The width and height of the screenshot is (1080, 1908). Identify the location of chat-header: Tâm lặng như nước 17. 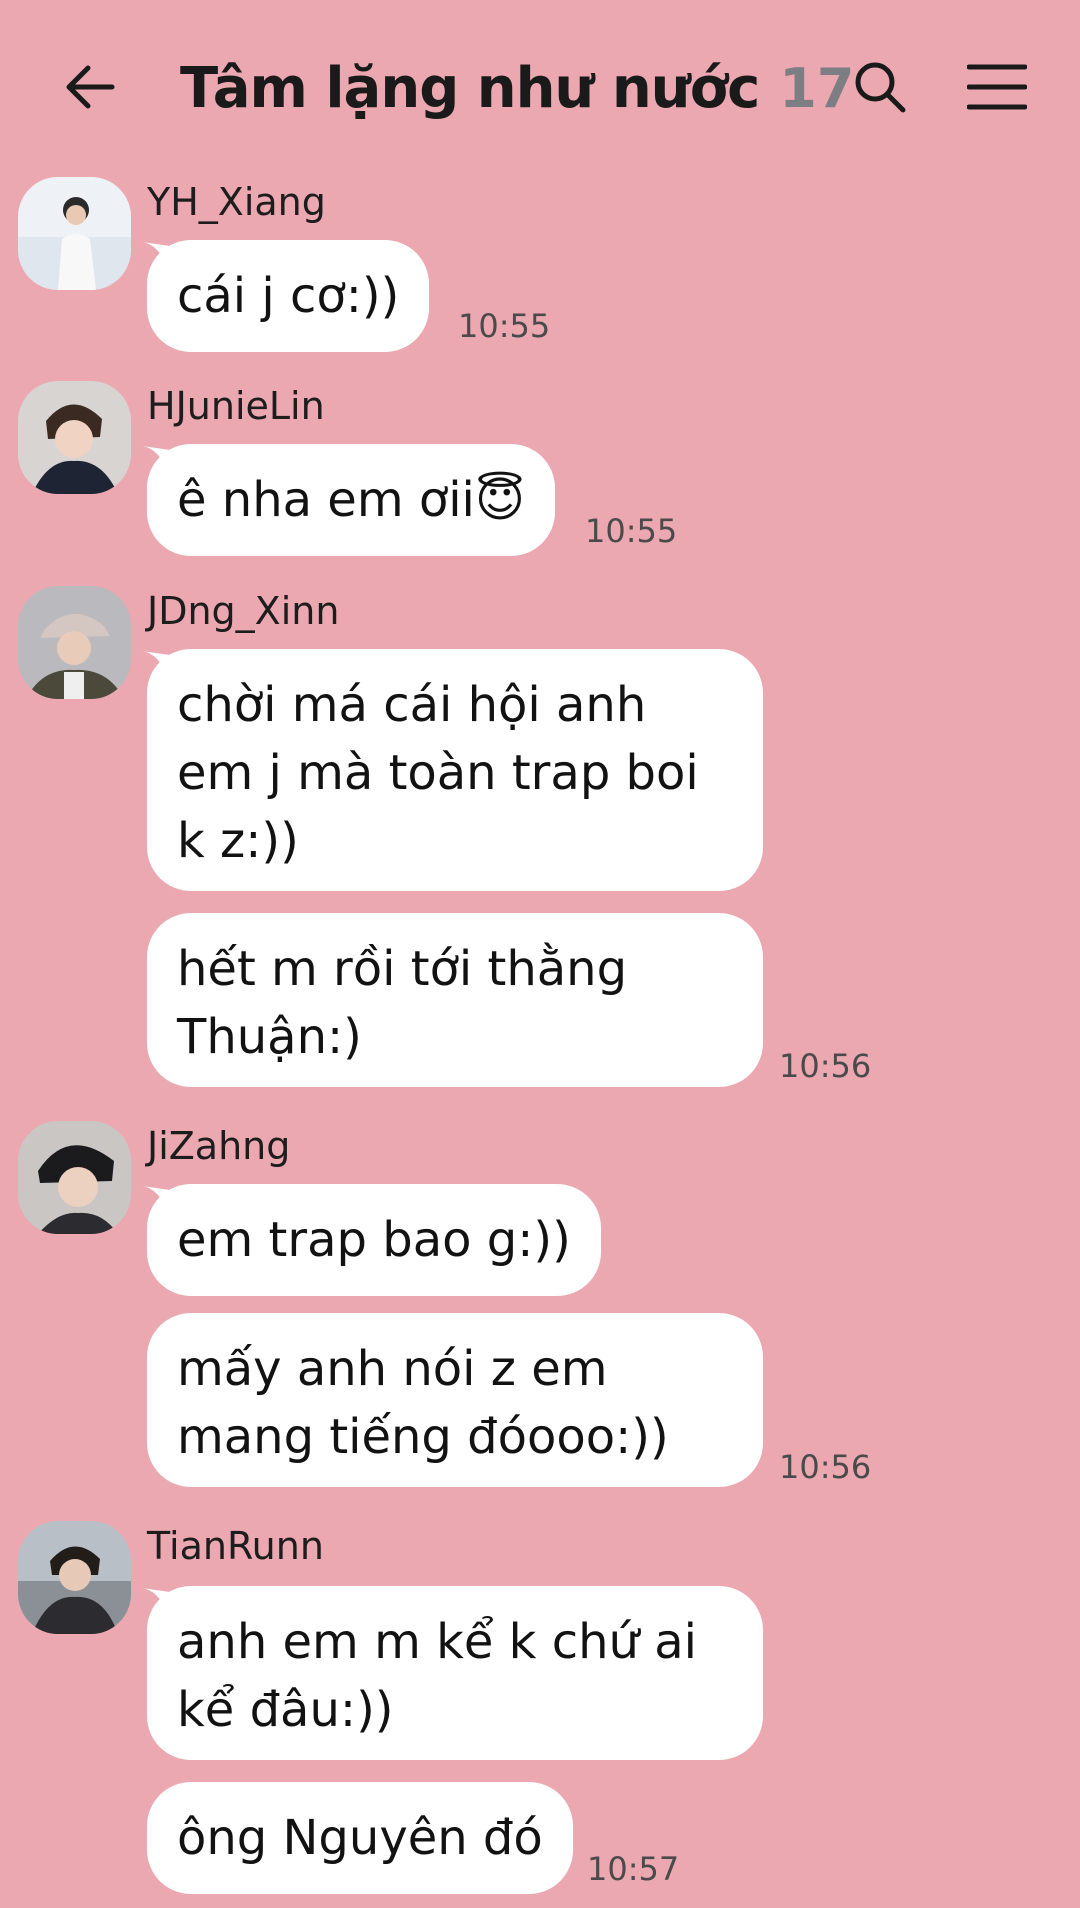
(540, 85).